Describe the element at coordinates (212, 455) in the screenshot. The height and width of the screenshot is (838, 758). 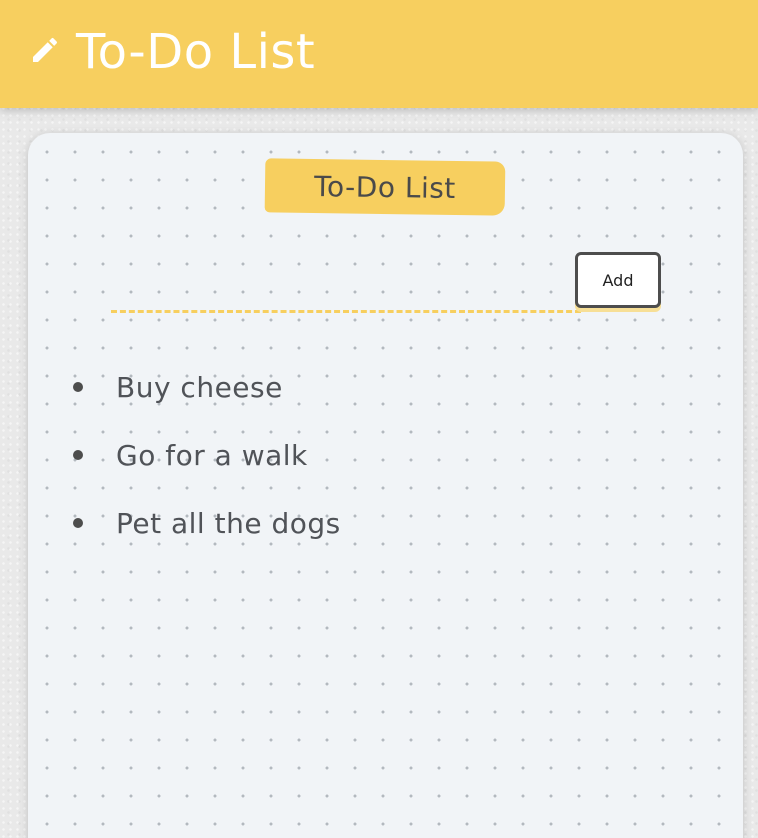
I see `todo-item-text: Go for a walk` at that location.